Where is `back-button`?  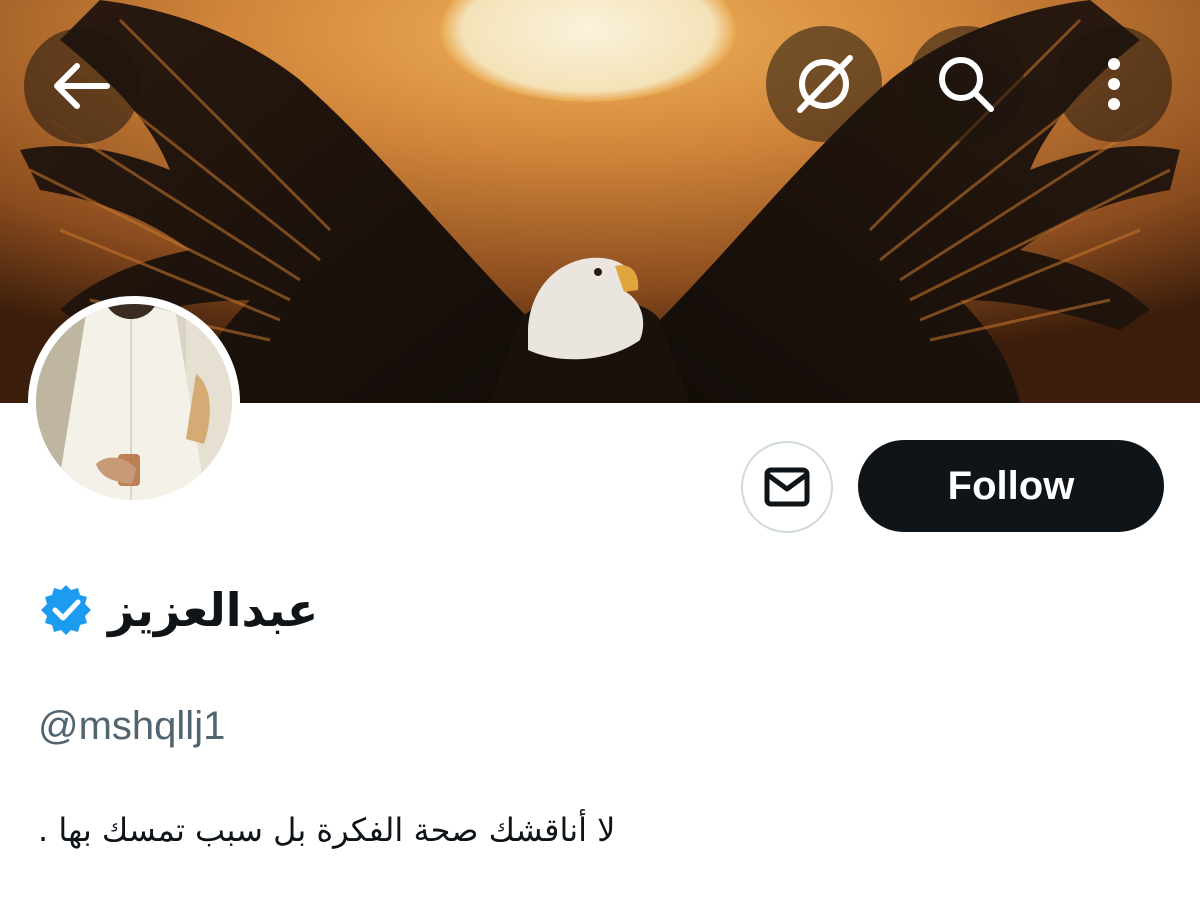
back-button is located at coordinates (82, 86).